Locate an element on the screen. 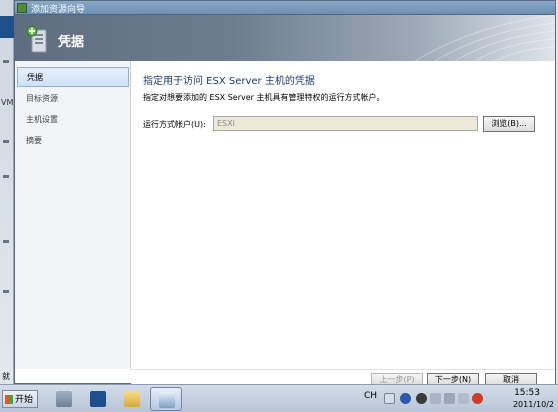  start-label: 开始 is located at coordinates (24, 400).